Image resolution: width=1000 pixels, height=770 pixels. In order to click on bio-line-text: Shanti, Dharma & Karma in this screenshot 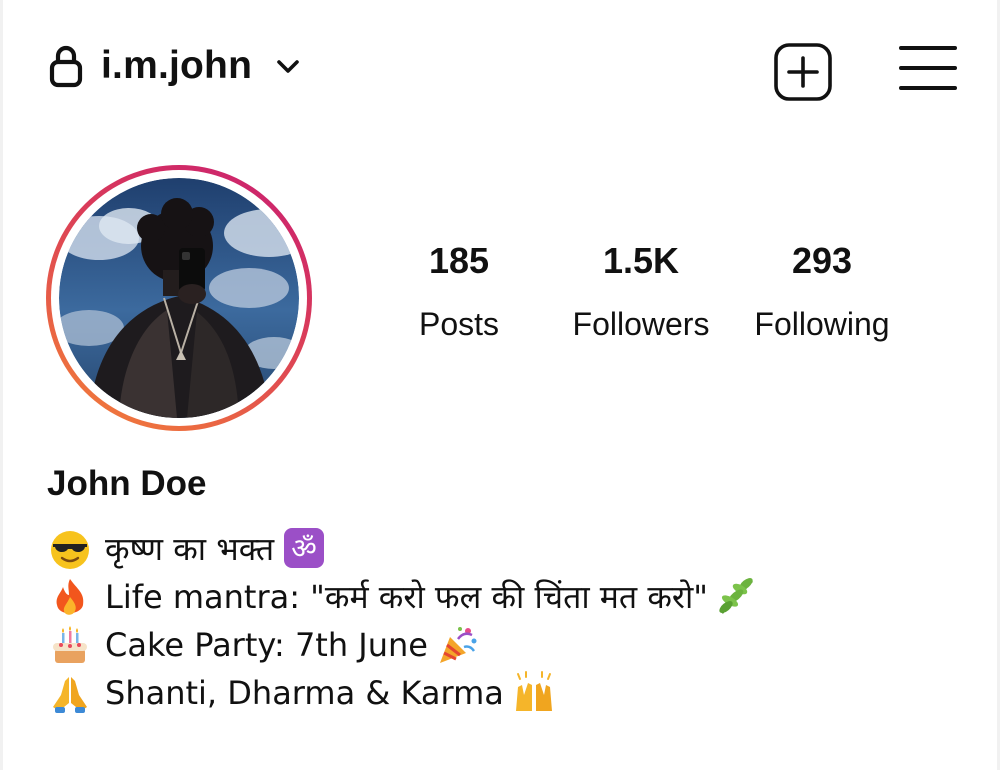, I will do `click(304, 693)`.